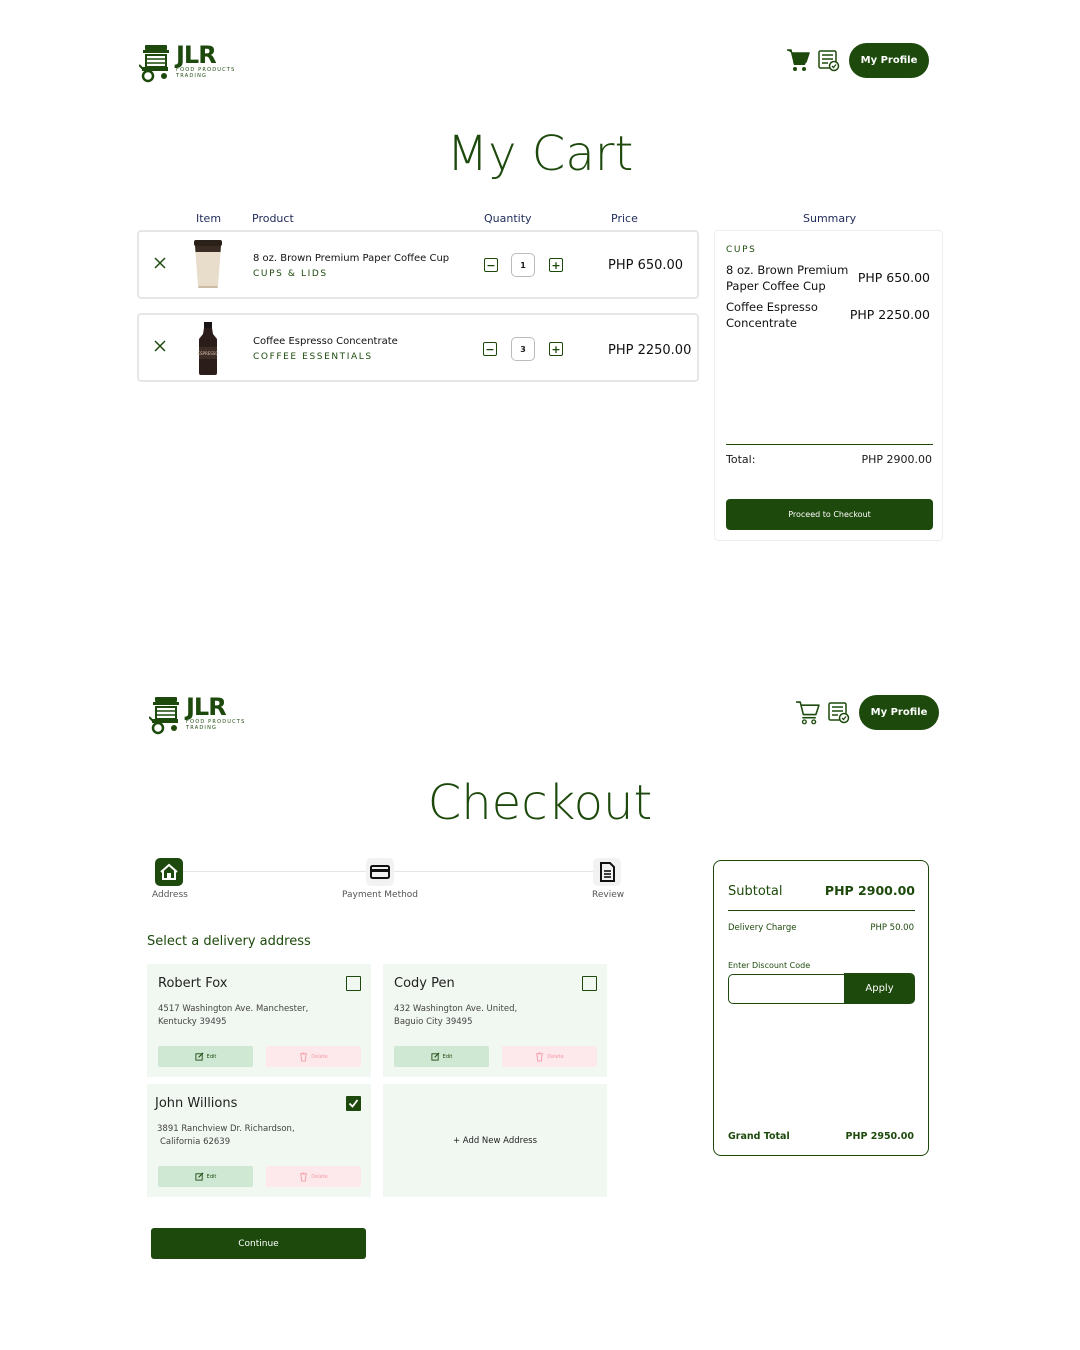 This screenshot has height=1350, width=1080. Describe the element at coordinates (755, 891) in the screenshot. I see `subtotal-label: Subtotal` at that location.